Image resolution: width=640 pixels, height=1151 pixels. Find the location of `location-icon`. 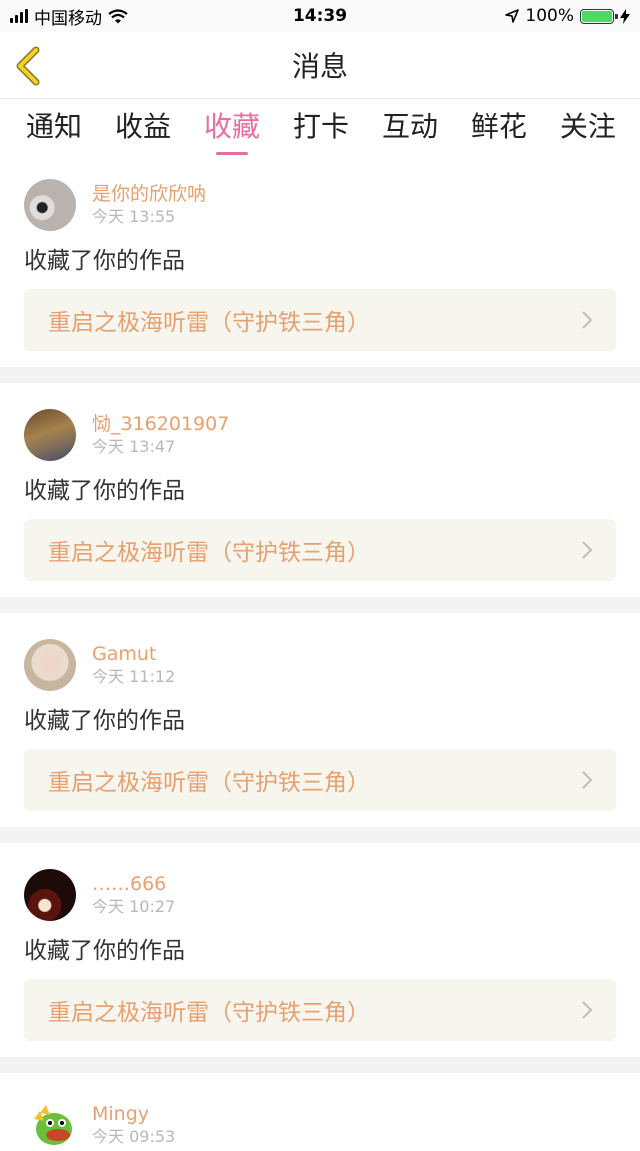

location-icon is located at coordinates (512, 16).